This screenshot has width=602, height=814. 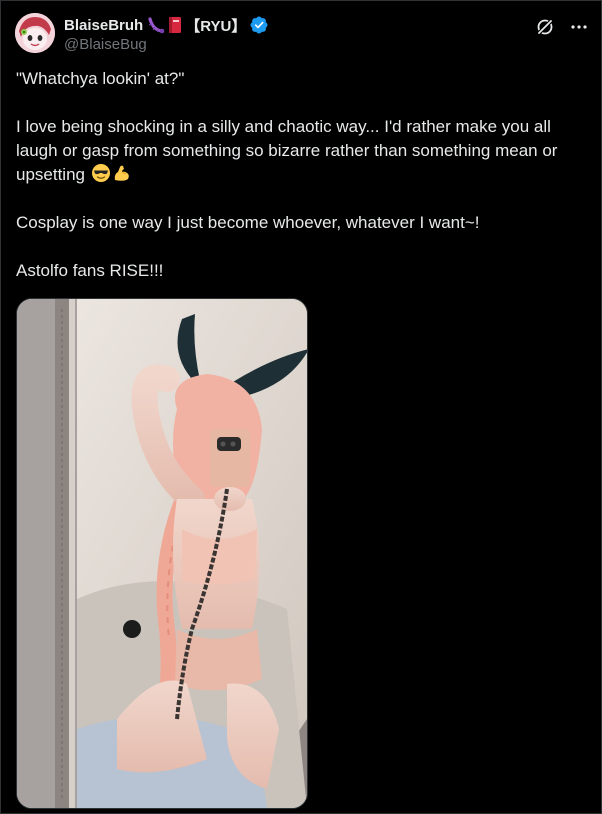 I want to click on name-tag: 【RYU】, so click(x=216, y=26).